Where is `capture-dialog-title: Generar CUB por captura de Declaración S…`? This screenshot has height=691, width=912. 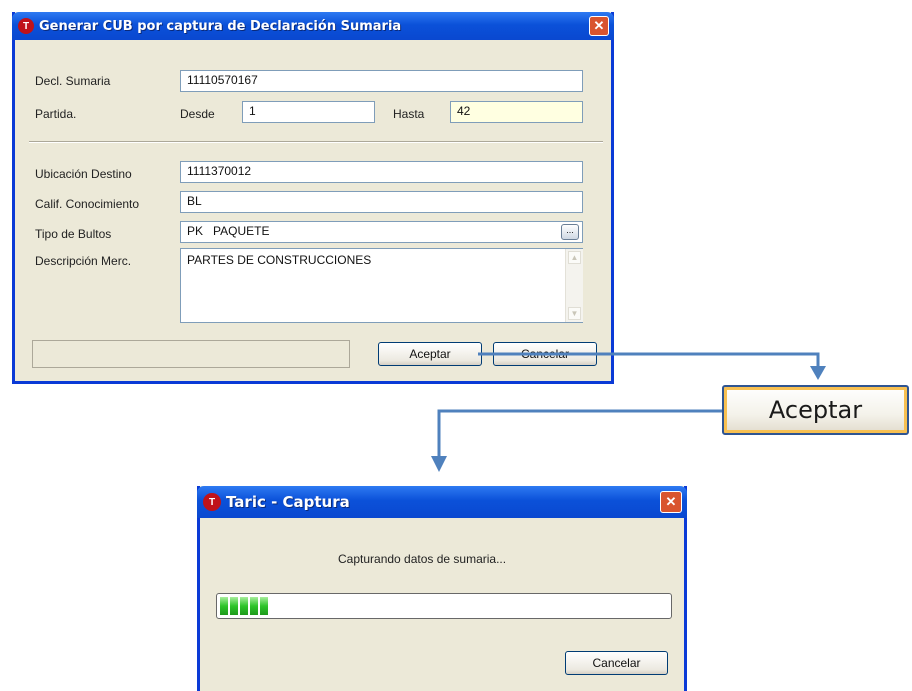 capture-dialog-title: Generar CUB por captura de Declaración S… is located at coordinates (220, 26).